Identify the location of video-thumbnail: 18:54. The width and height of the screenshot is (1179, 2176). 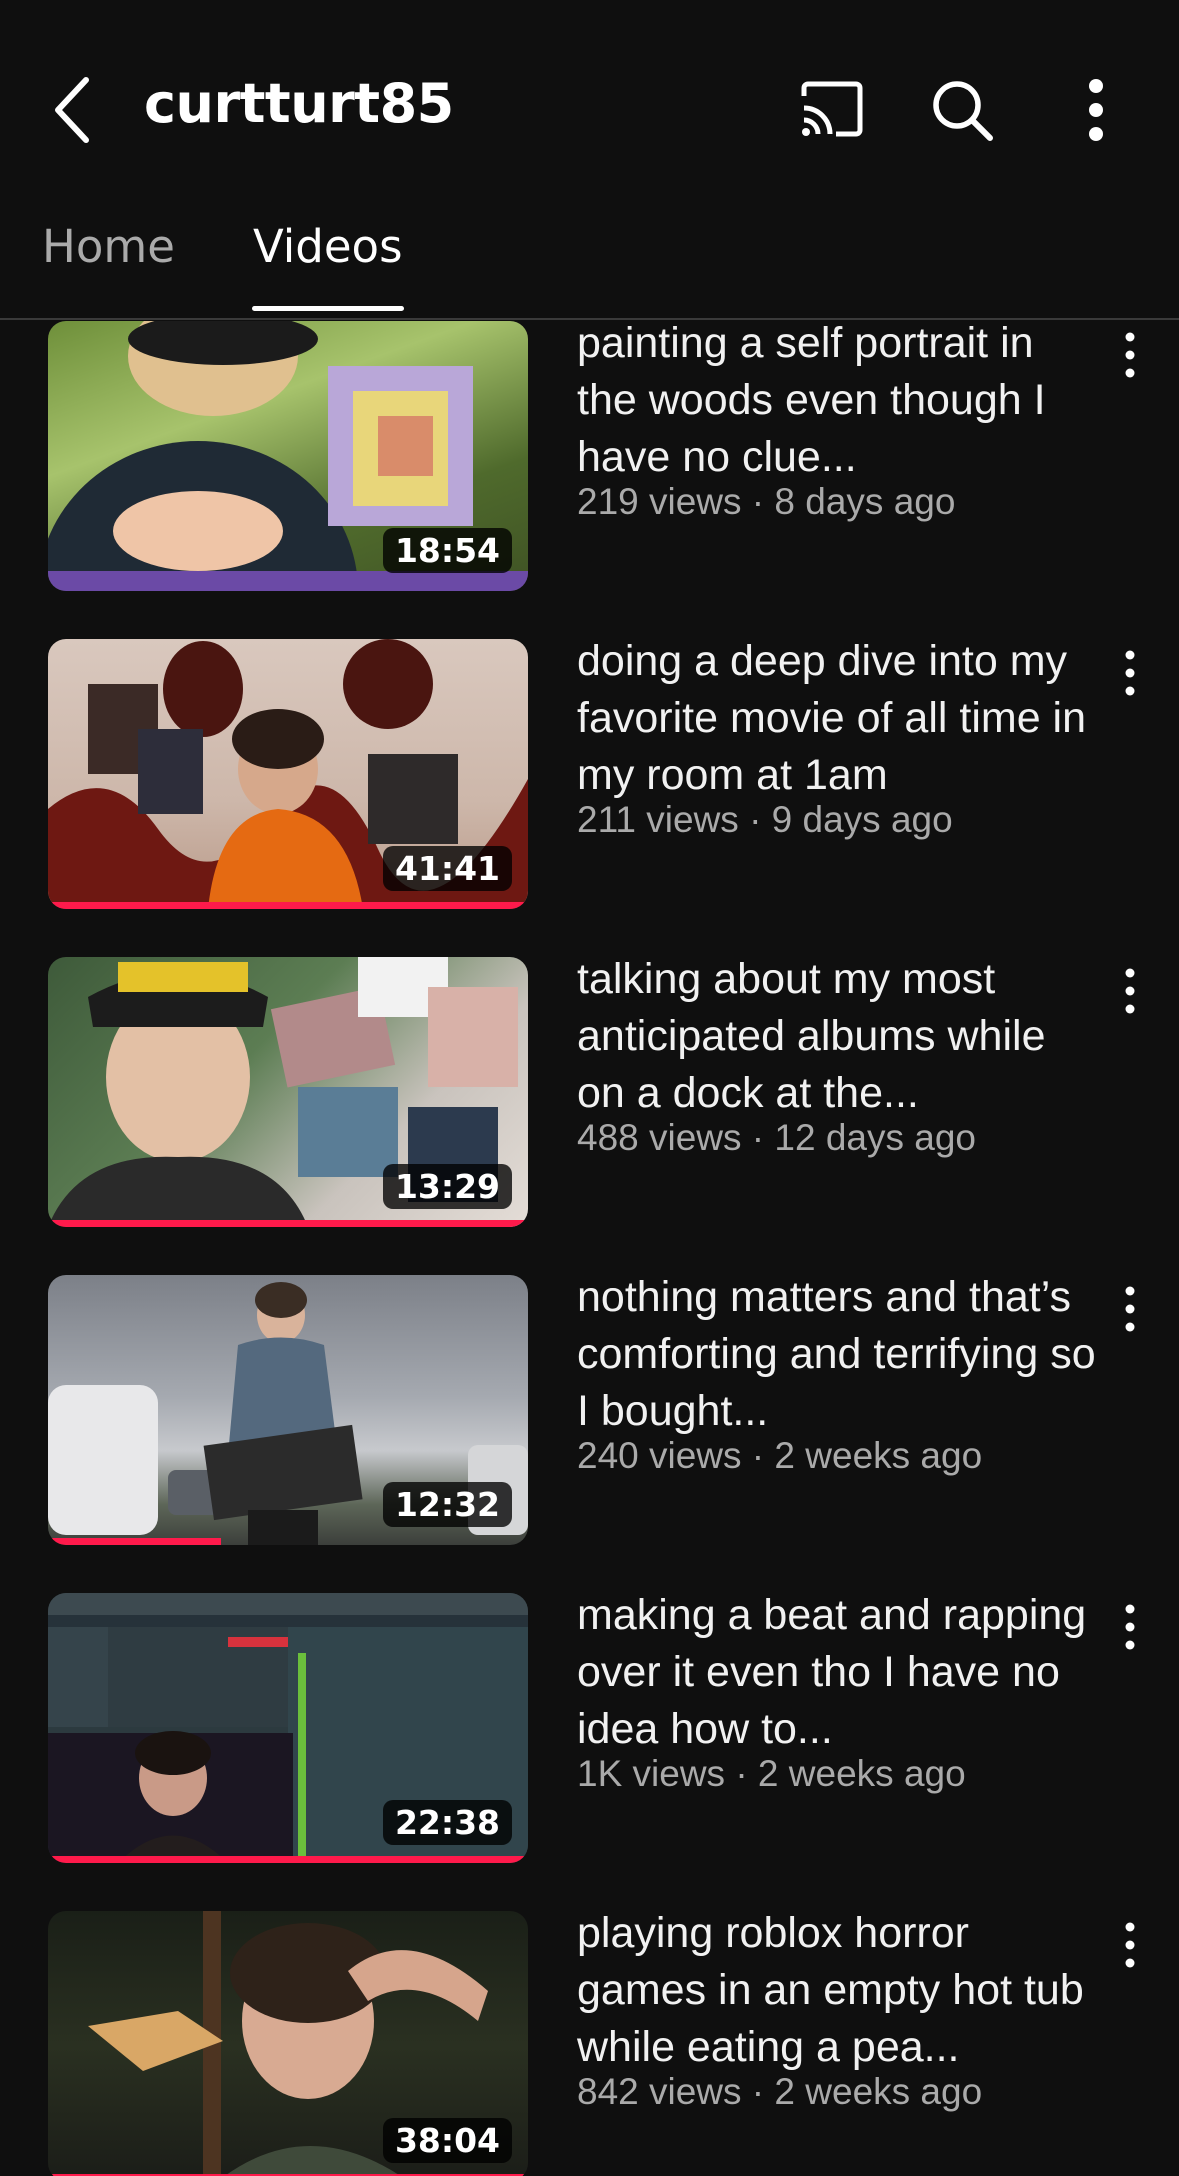
(288, 456).